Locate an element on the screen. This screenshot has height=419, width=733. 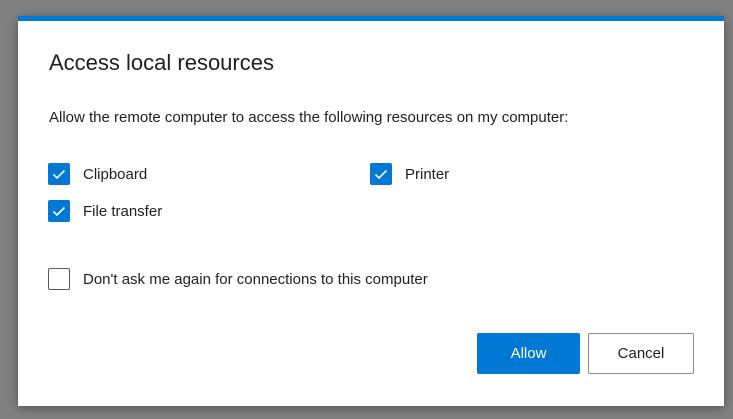
file-transfer-option: File transfer is located at coordinates (105, 211).